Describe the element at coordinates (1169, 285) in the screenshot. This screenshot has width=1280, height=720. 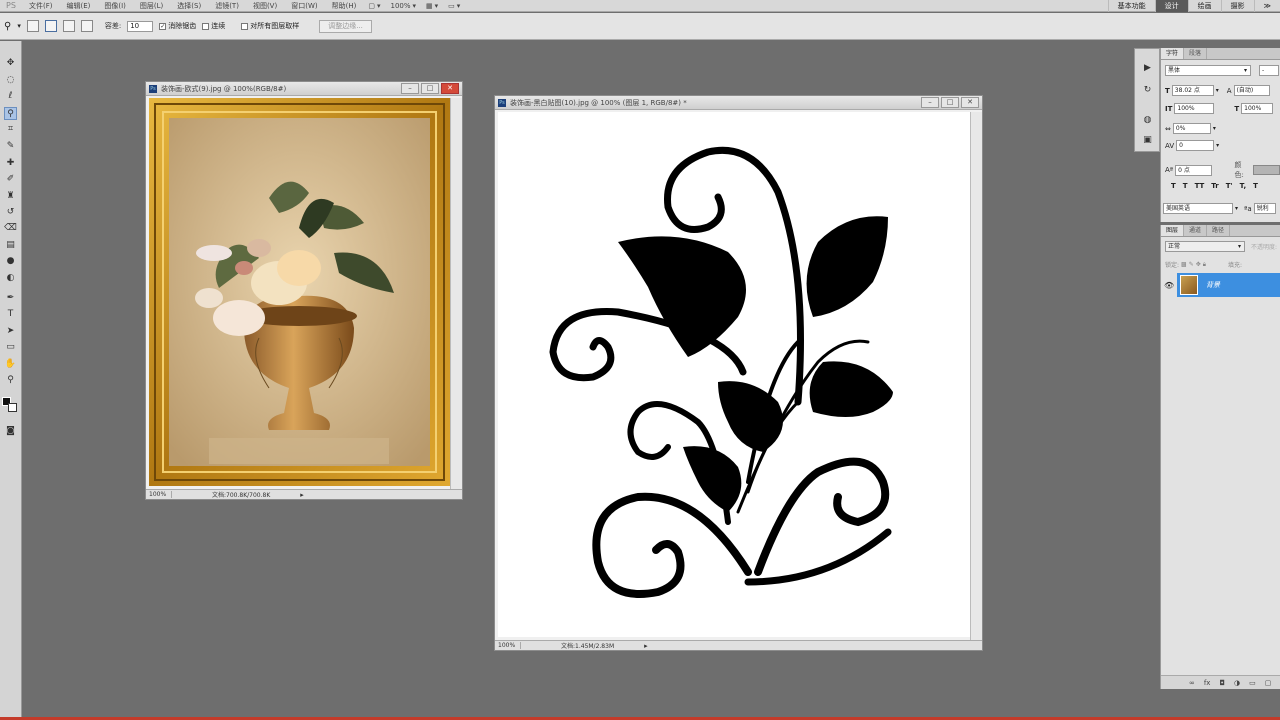
I see `visibility-eye-icon: 👁︎` at that location.